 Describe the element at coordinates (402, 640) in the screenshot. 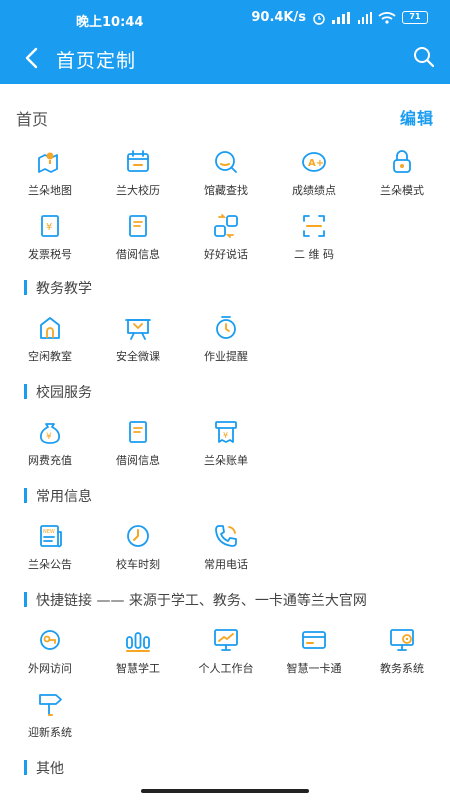

I see `system-settings-icon` at that location.